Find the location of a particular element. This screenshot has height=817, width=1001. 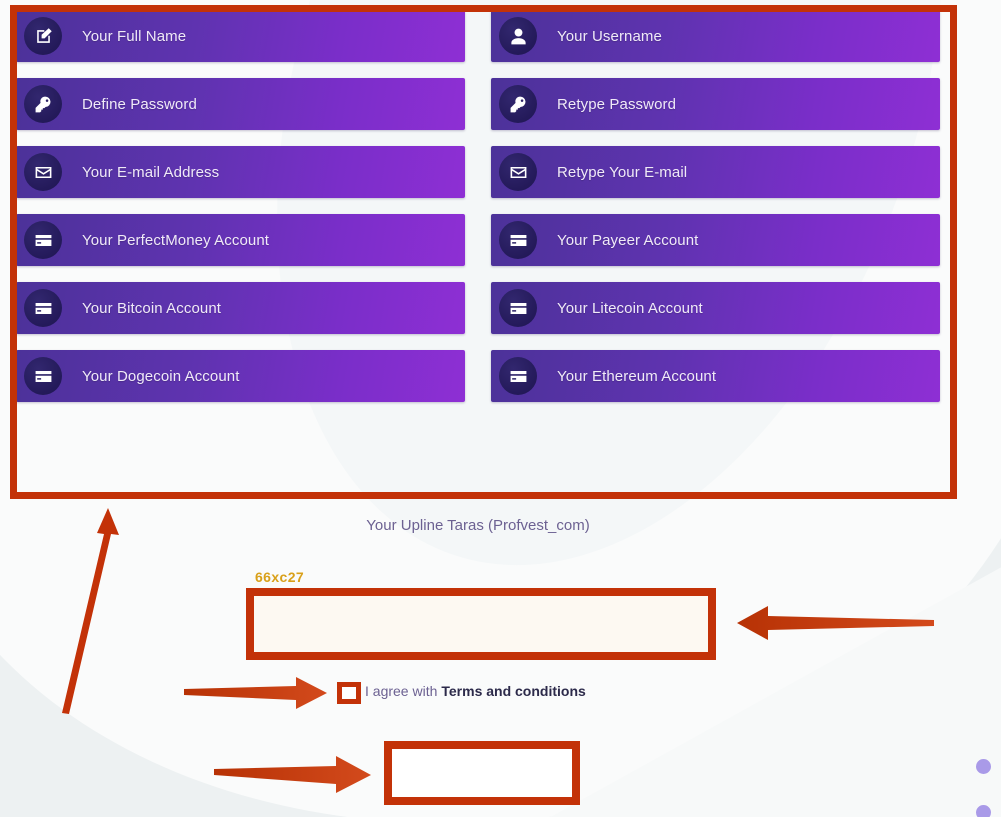

field-dogecoin-account: Your Dogecoin Account is located at coordinates (240, 376).